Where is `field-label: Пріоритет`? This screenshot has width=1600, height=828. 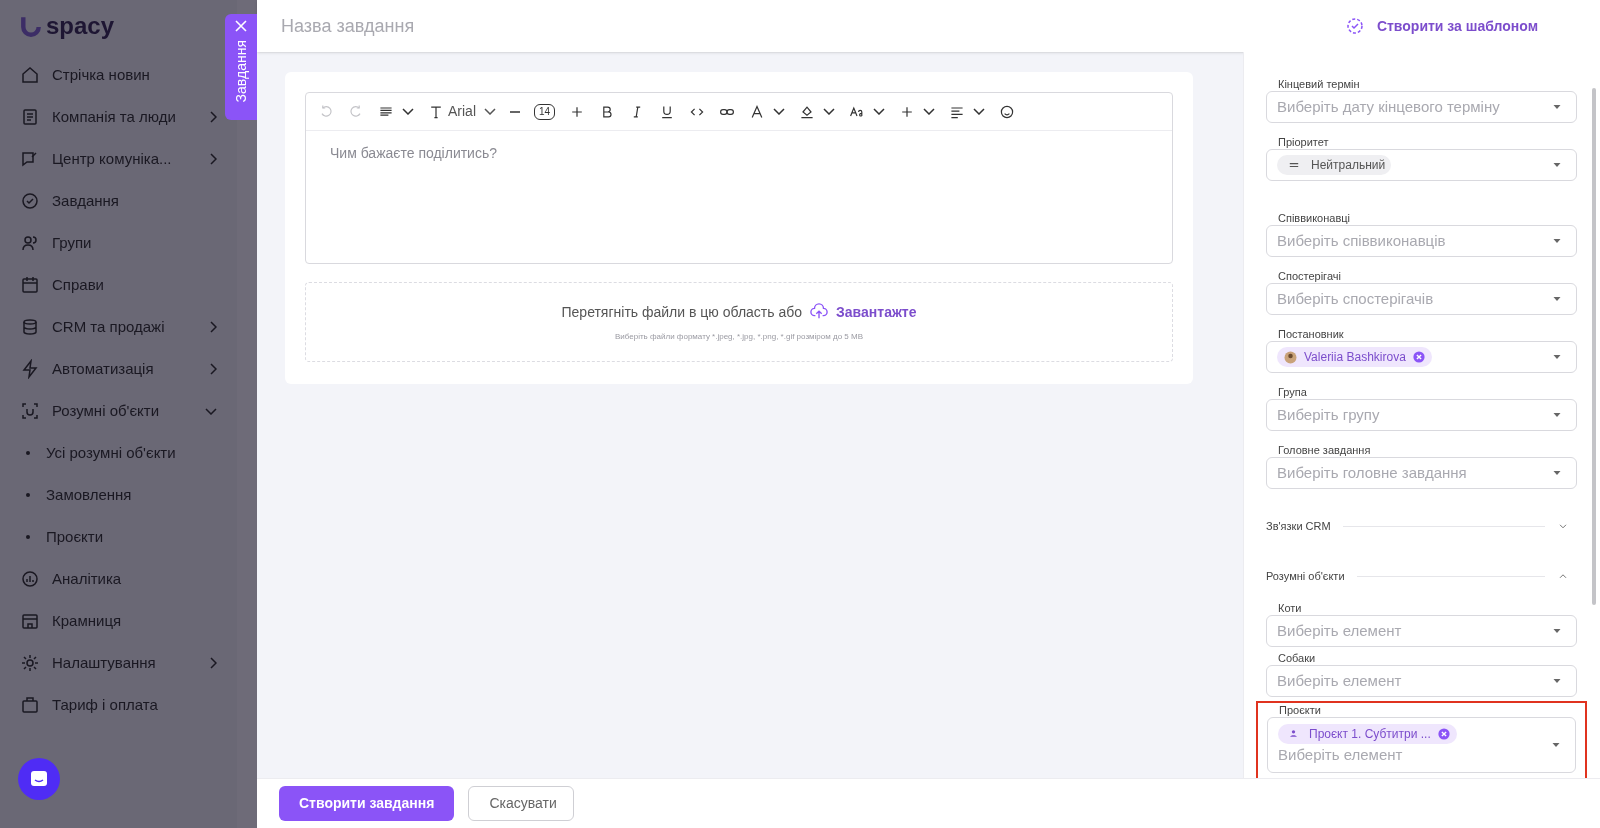
field-label: Пріоритет is located at coordinates (1303, 142).